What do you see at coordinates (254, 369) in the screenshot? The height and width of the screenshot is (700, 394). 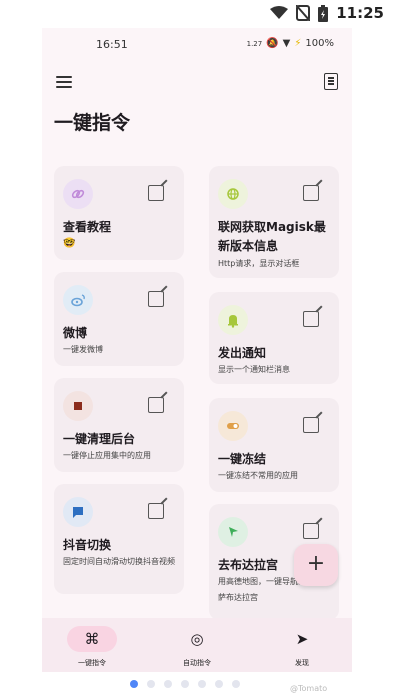 I see `card-desc: 显示一个通知栏消息` at bounding box center [254, 369].